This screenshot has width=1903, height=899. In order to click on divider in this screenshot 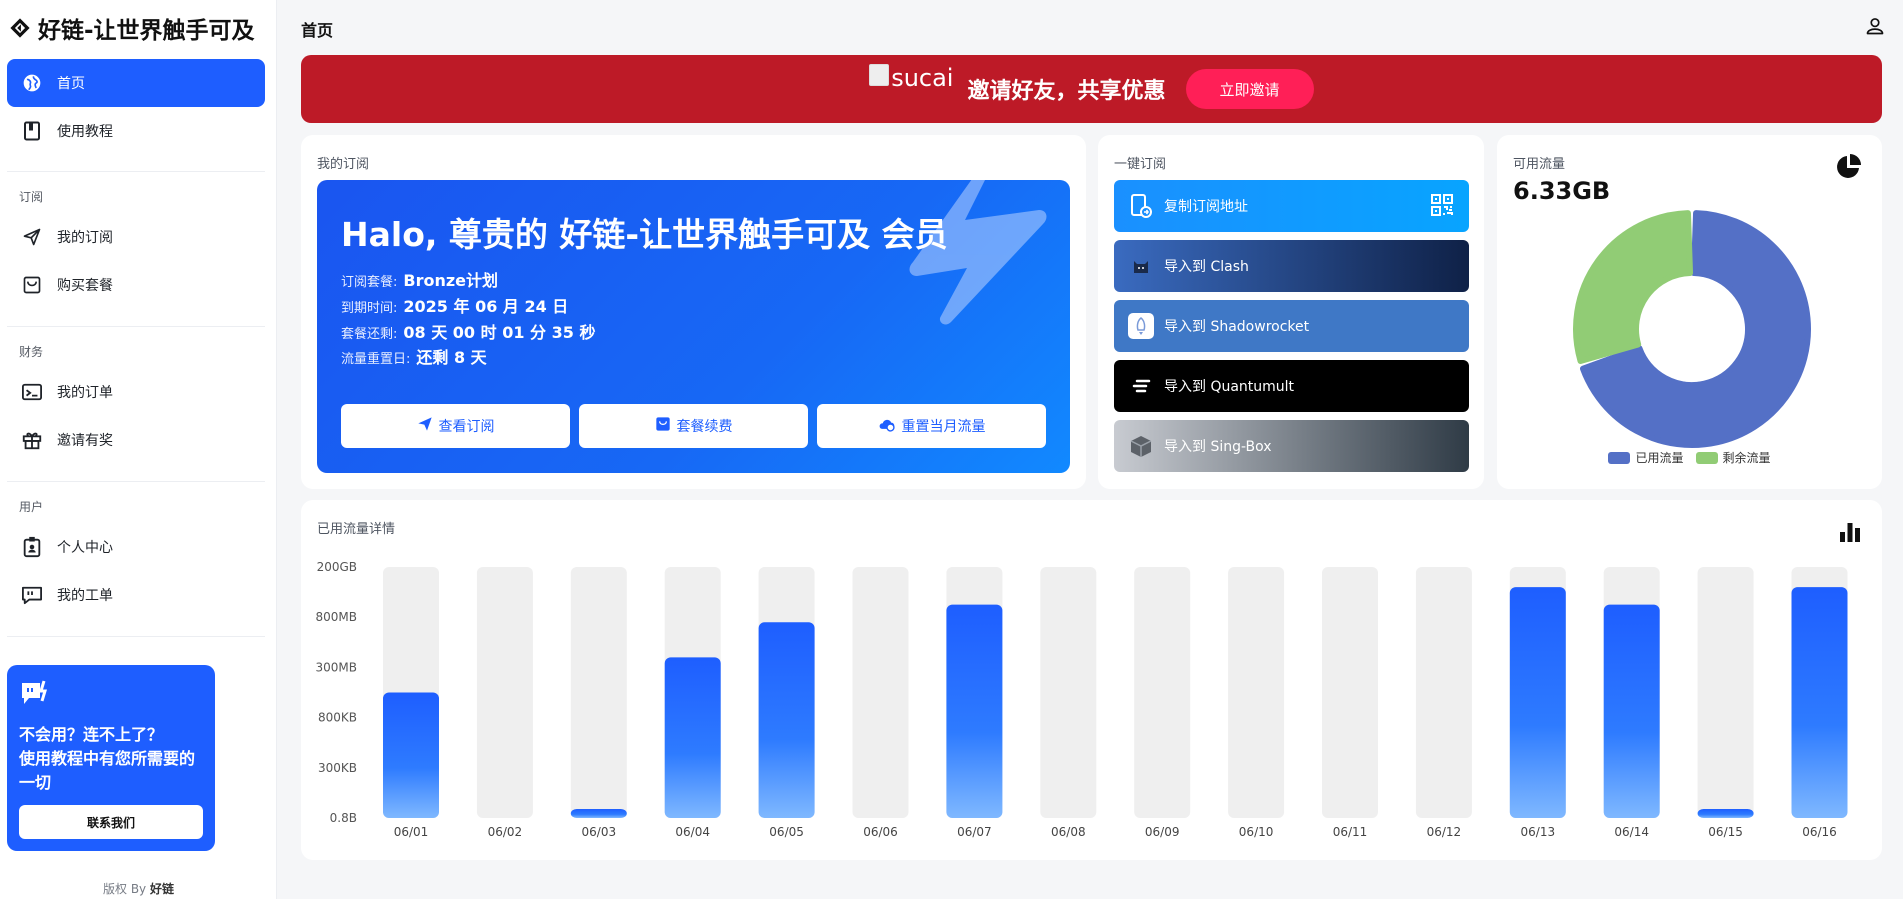, I will do `click(136, 171)`.